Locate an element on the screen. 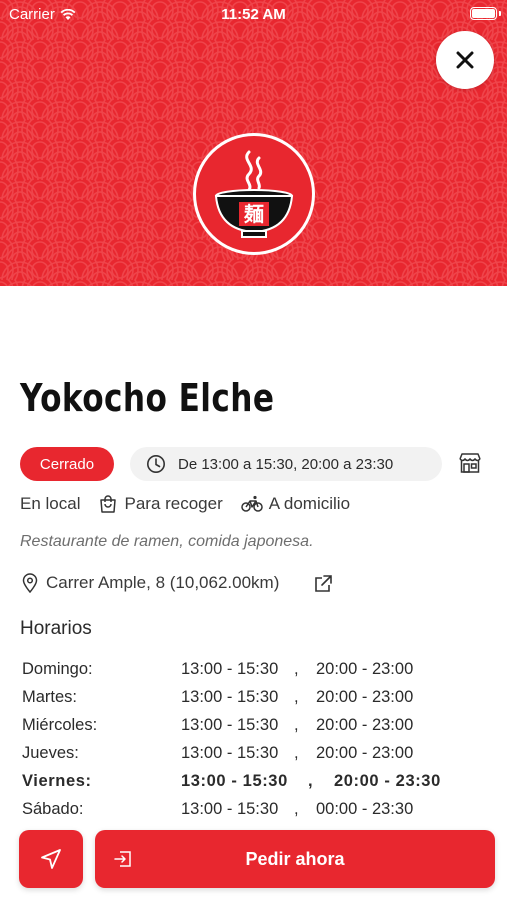 Image resolution: width=507 pixels, height=900 pixels. logo-glyph: 麺 is located at coordinates (253, 214).